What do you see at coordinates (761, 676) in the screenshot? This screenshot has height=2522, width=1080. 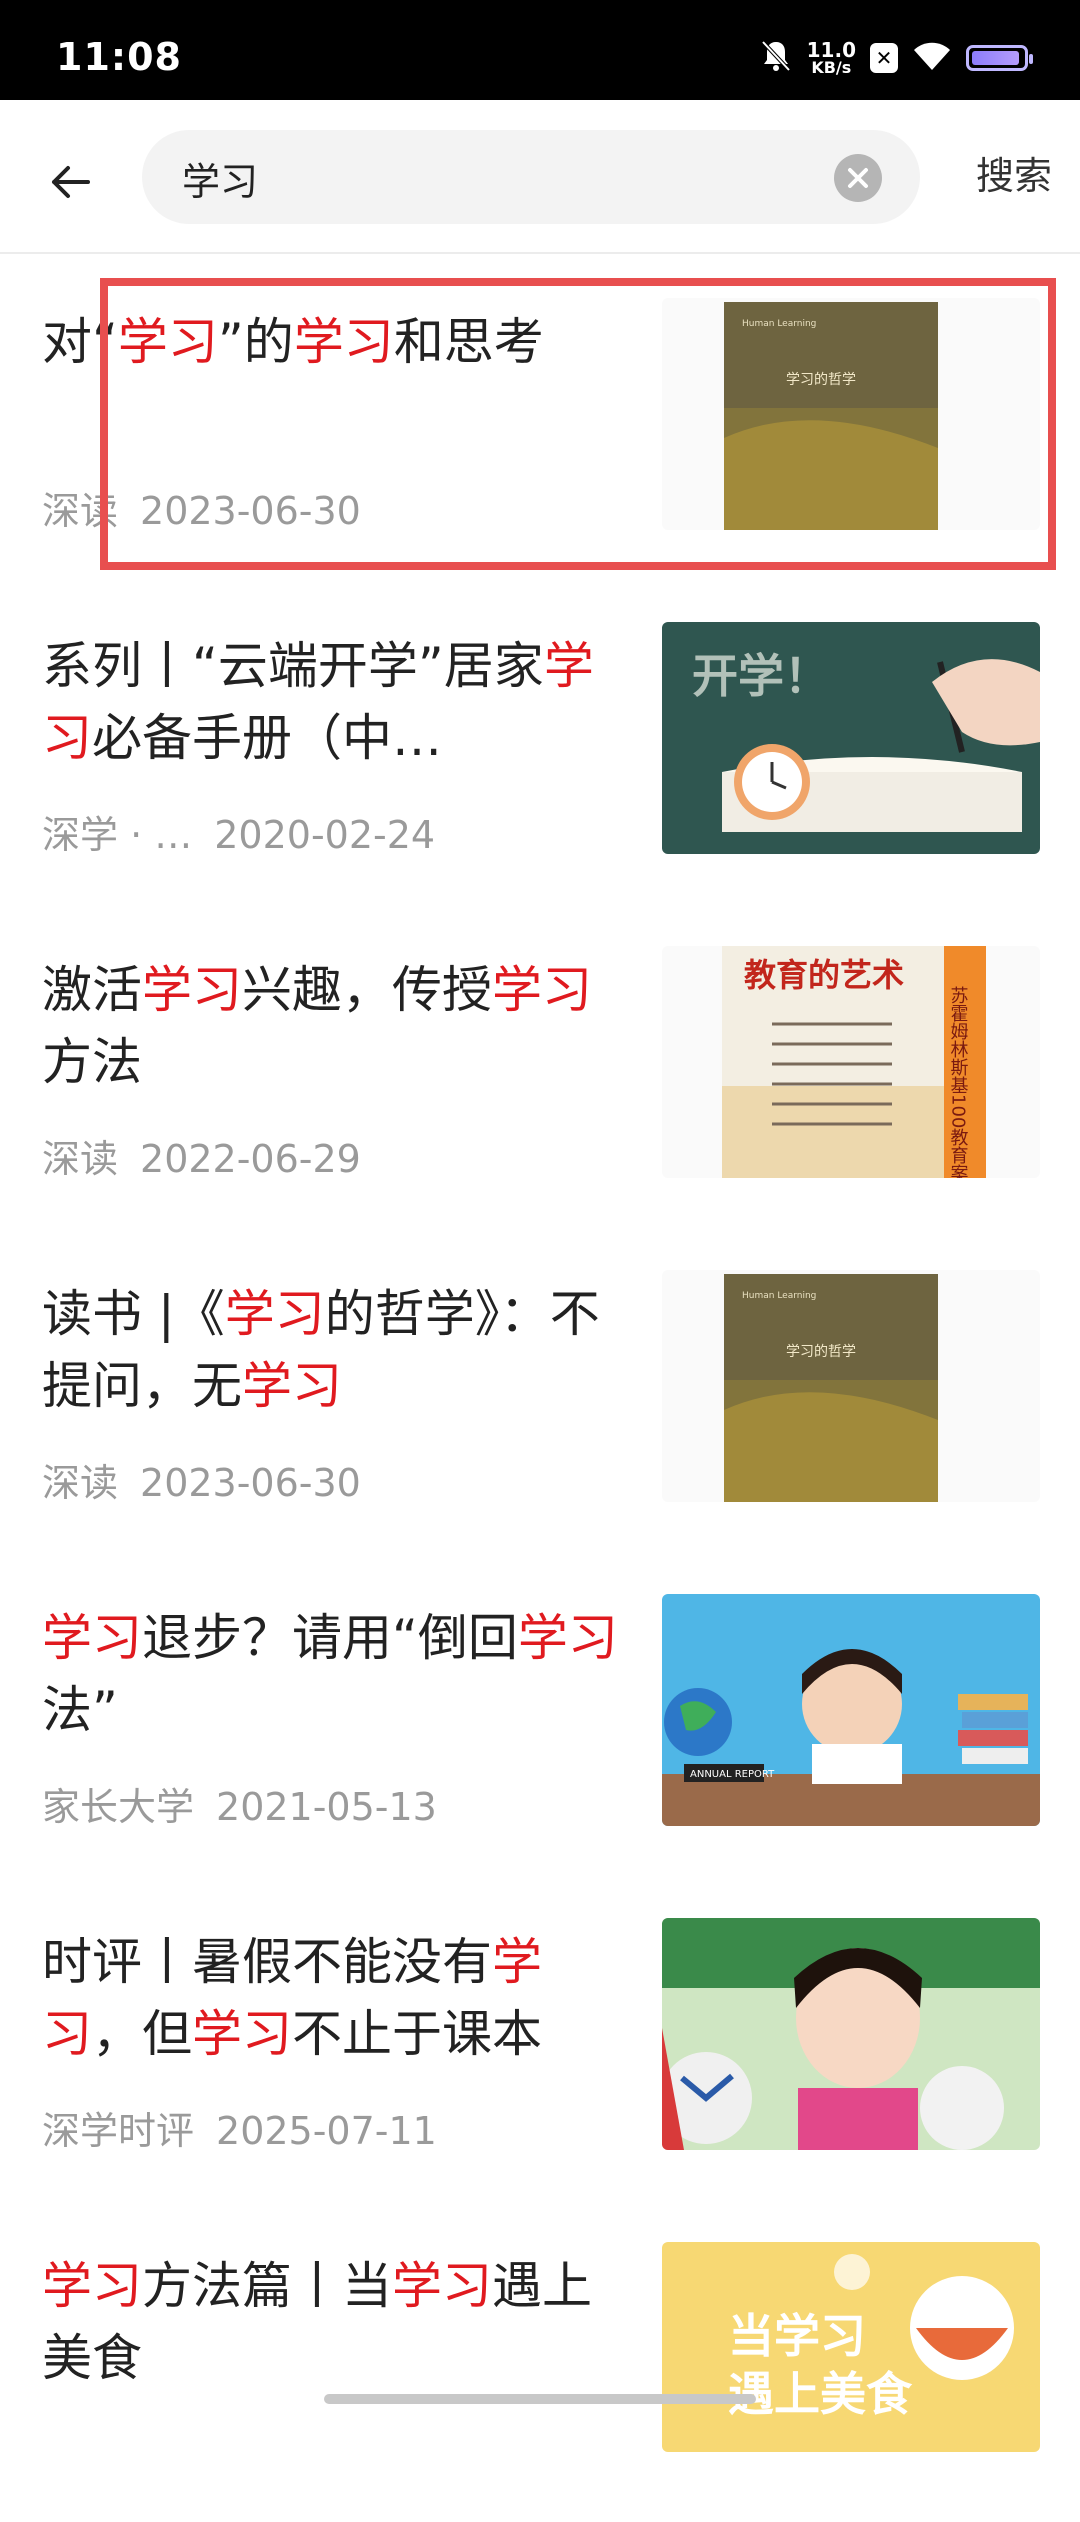 I see `chalk-text: 开学！` at bounding box center [761, 676].